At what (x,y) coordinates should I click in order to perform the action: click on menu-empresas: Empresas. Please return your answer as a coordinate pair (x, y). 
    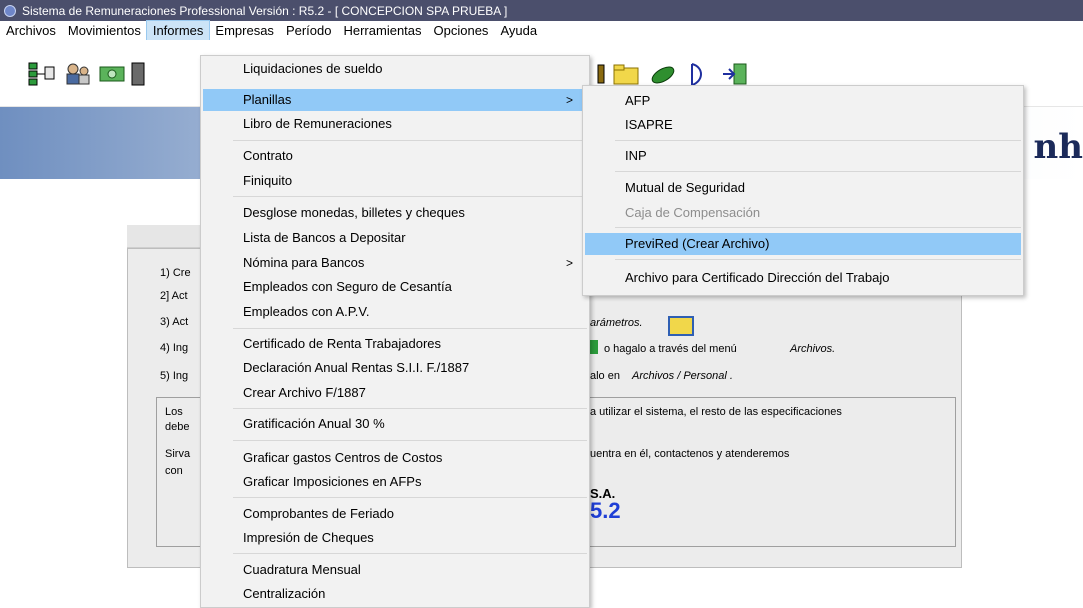
    Looking at the image, I should click on (244, 30).